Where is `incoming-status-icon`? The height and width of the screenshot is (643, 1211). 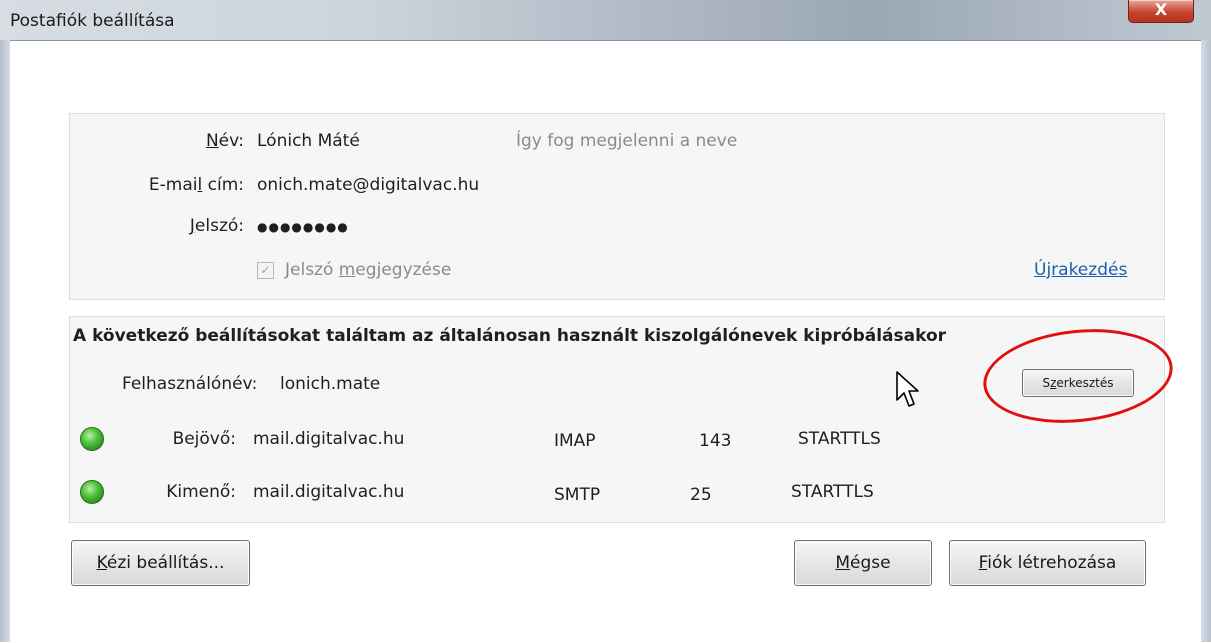
incoming-status-icon is located at coordinates (92, 439).